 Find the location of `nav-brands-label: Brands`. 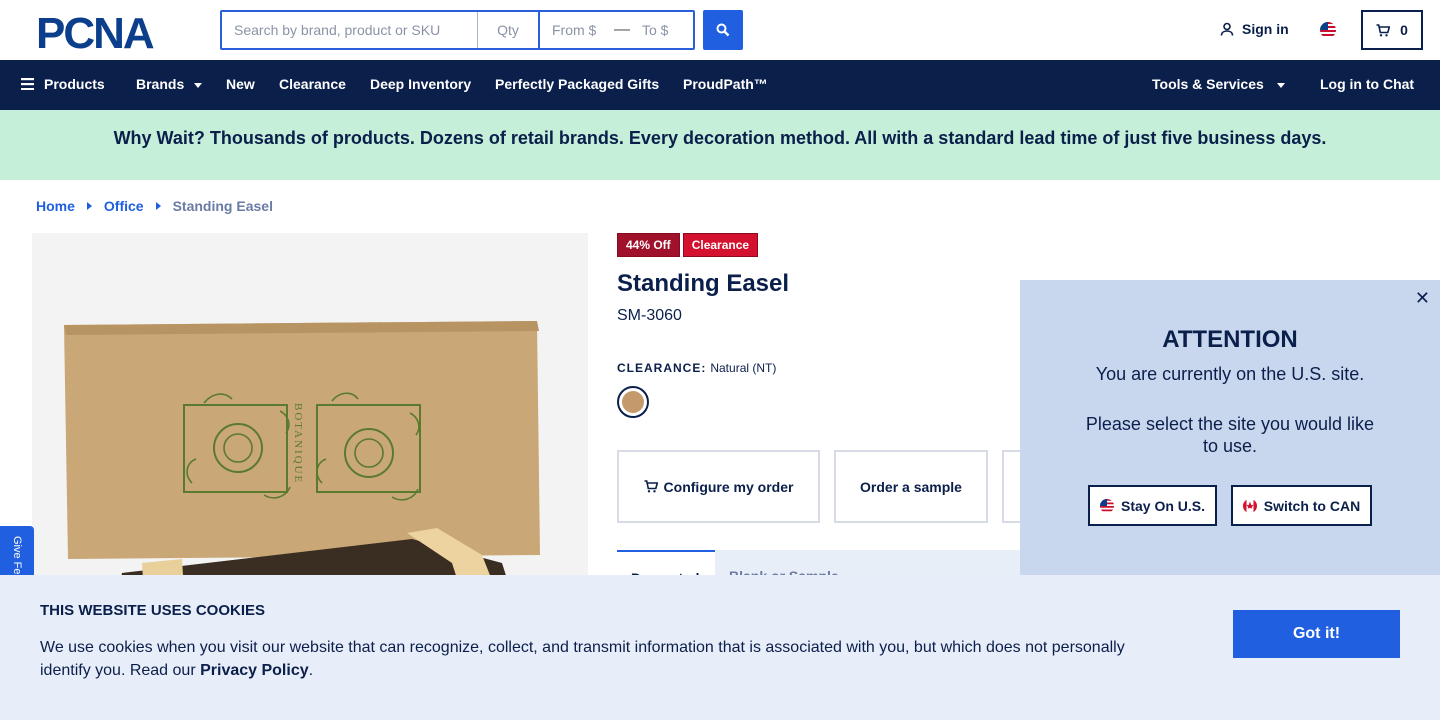

nav-brands-label: Brands is located at coordinates (160, 84).